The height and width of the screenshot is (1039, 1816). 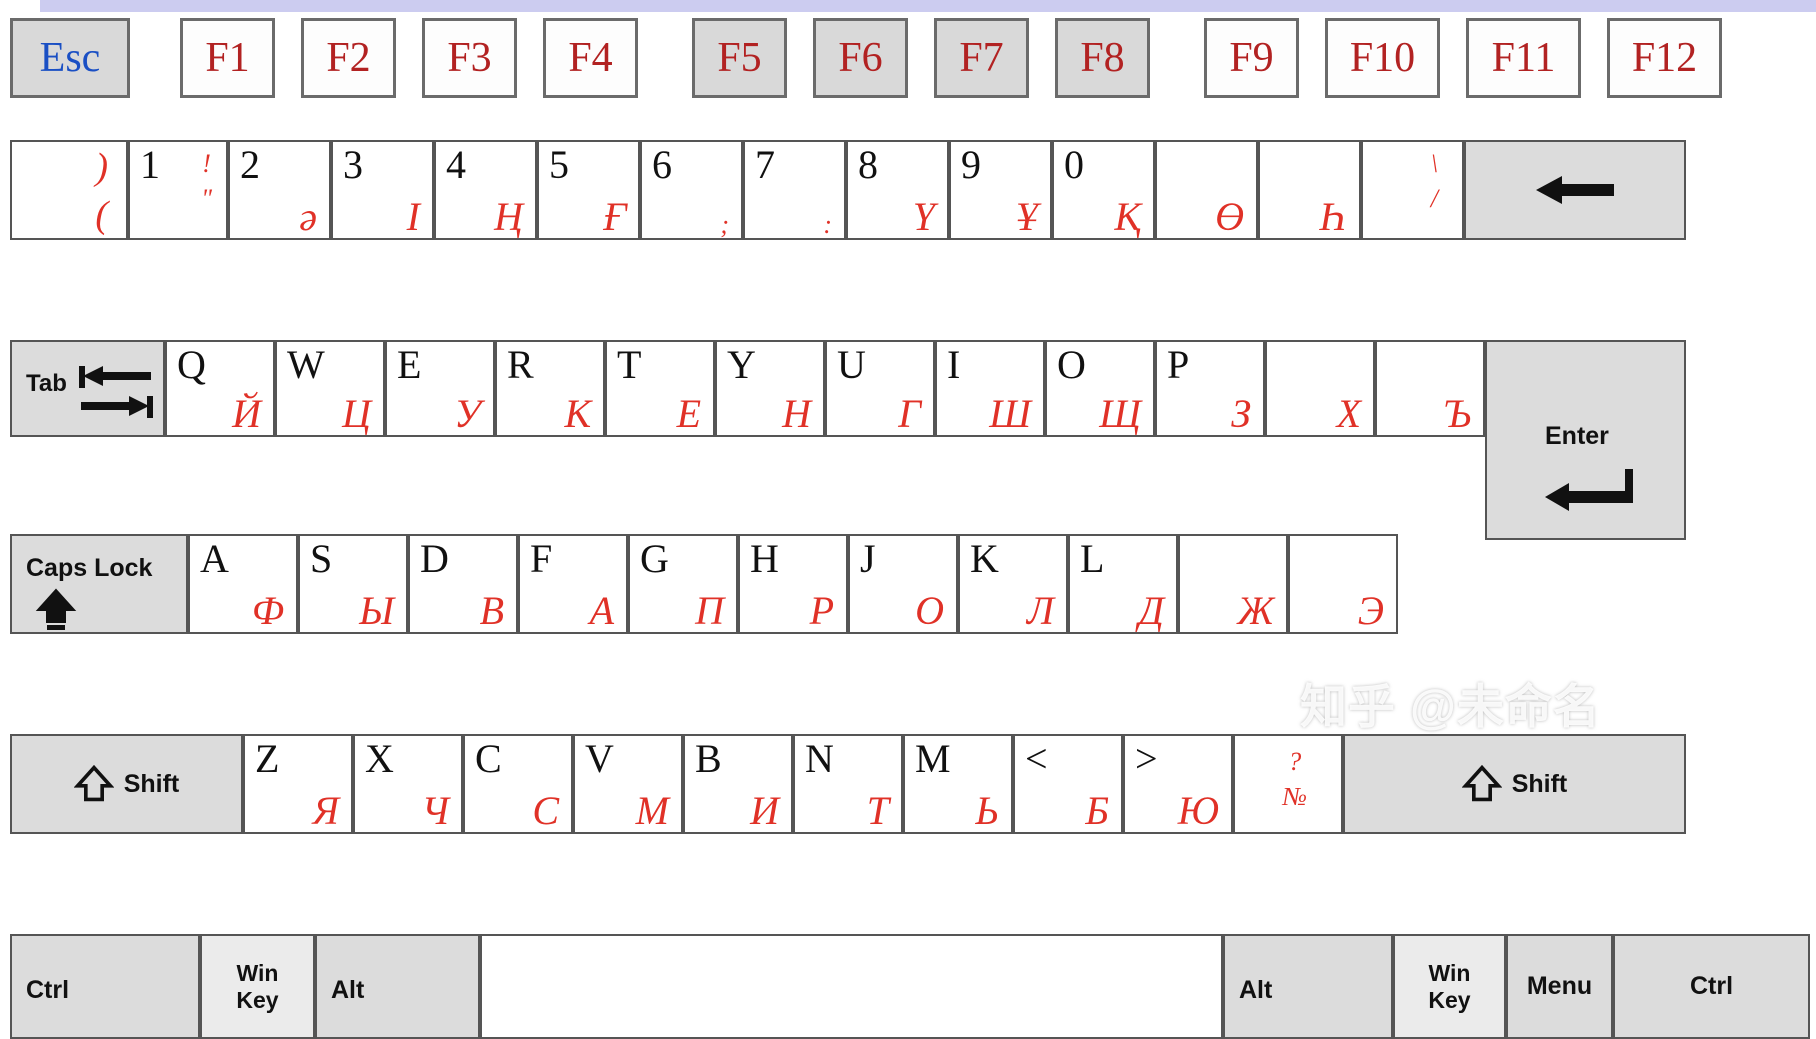 What do you see at coordinates (206, 181) in the screenshot?
I see `key-1-glyphs: ! "` at bounding box center [206, 181].